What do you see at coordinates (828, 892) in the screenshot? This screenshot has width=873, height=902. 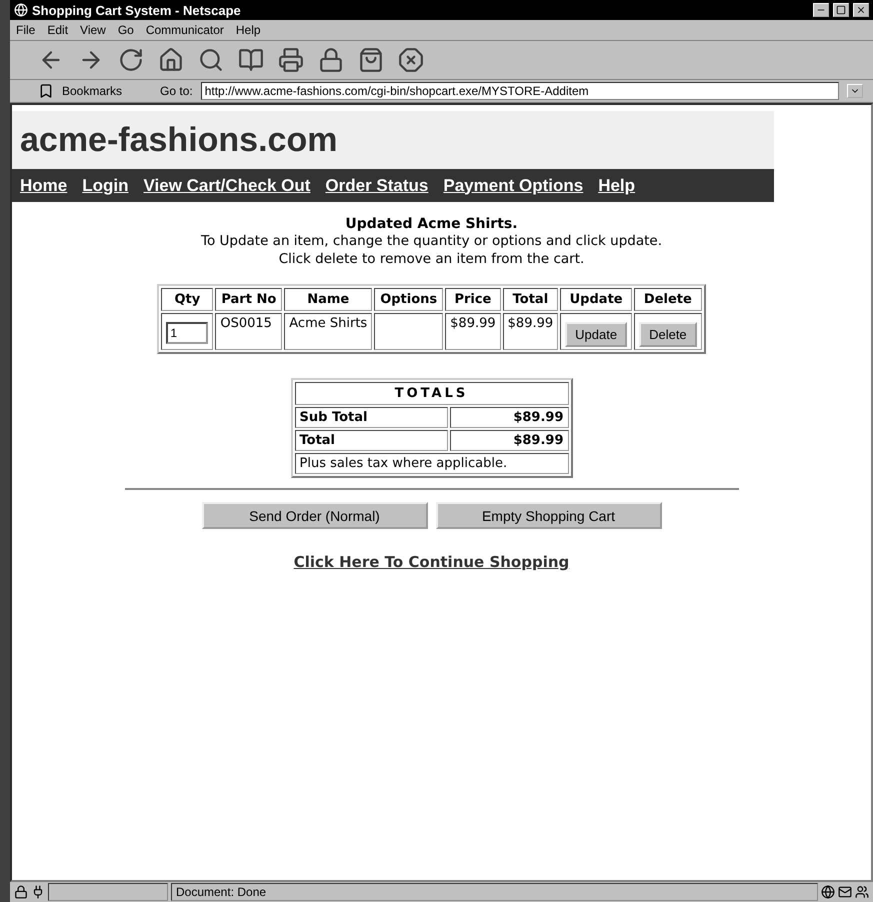 I see `globe-icon` at bounding box center [828, 892].